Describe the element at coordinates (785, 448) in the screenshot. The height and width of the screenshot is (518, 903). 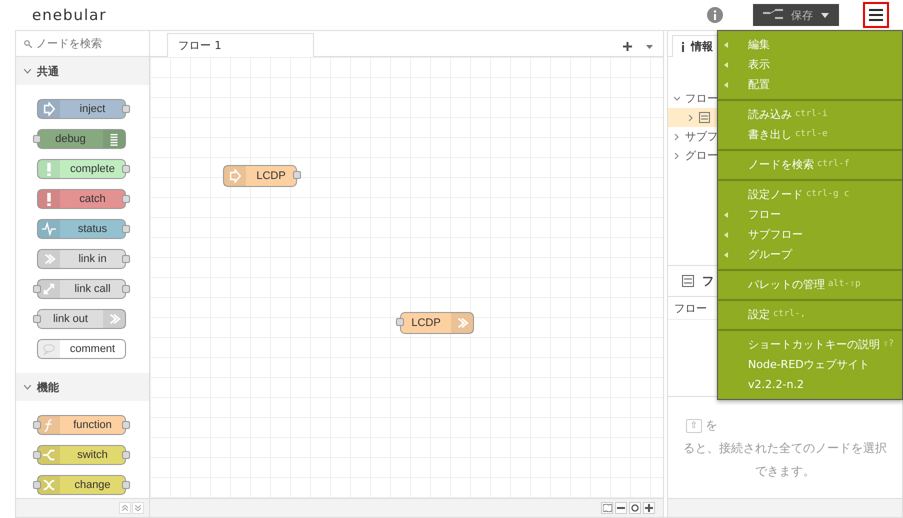
I see `help-text: ると、接続された全てのノードを選択` at that location.